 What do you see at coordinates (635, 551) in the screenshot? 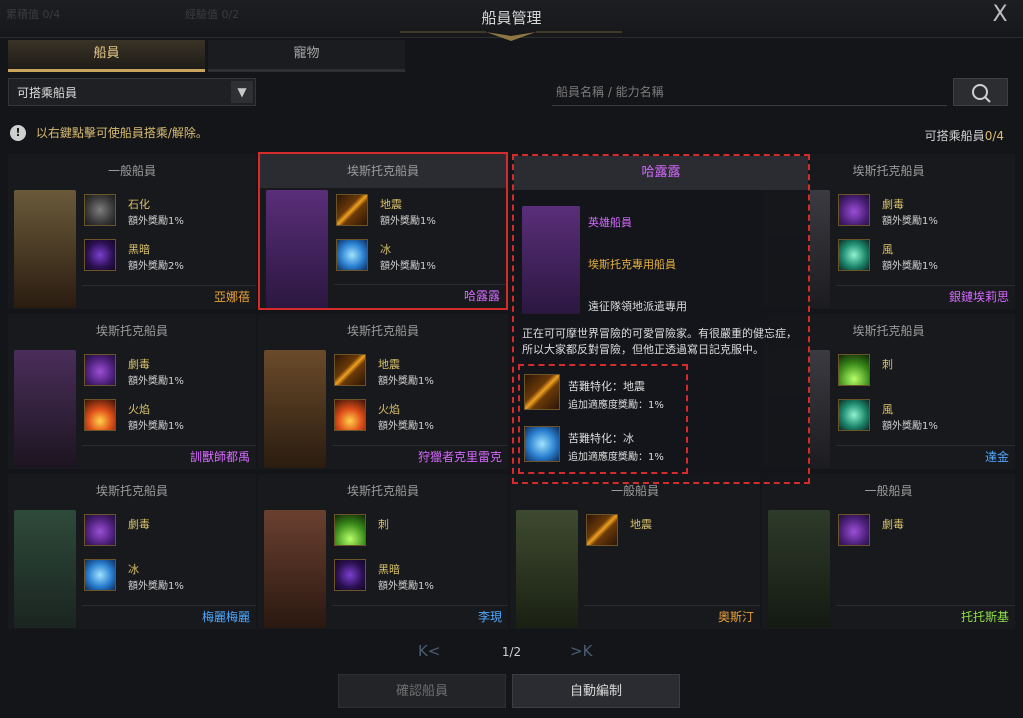
I see `crew-card: 一般船員 地震 奧斯汀` at bounding box center [635, 551].